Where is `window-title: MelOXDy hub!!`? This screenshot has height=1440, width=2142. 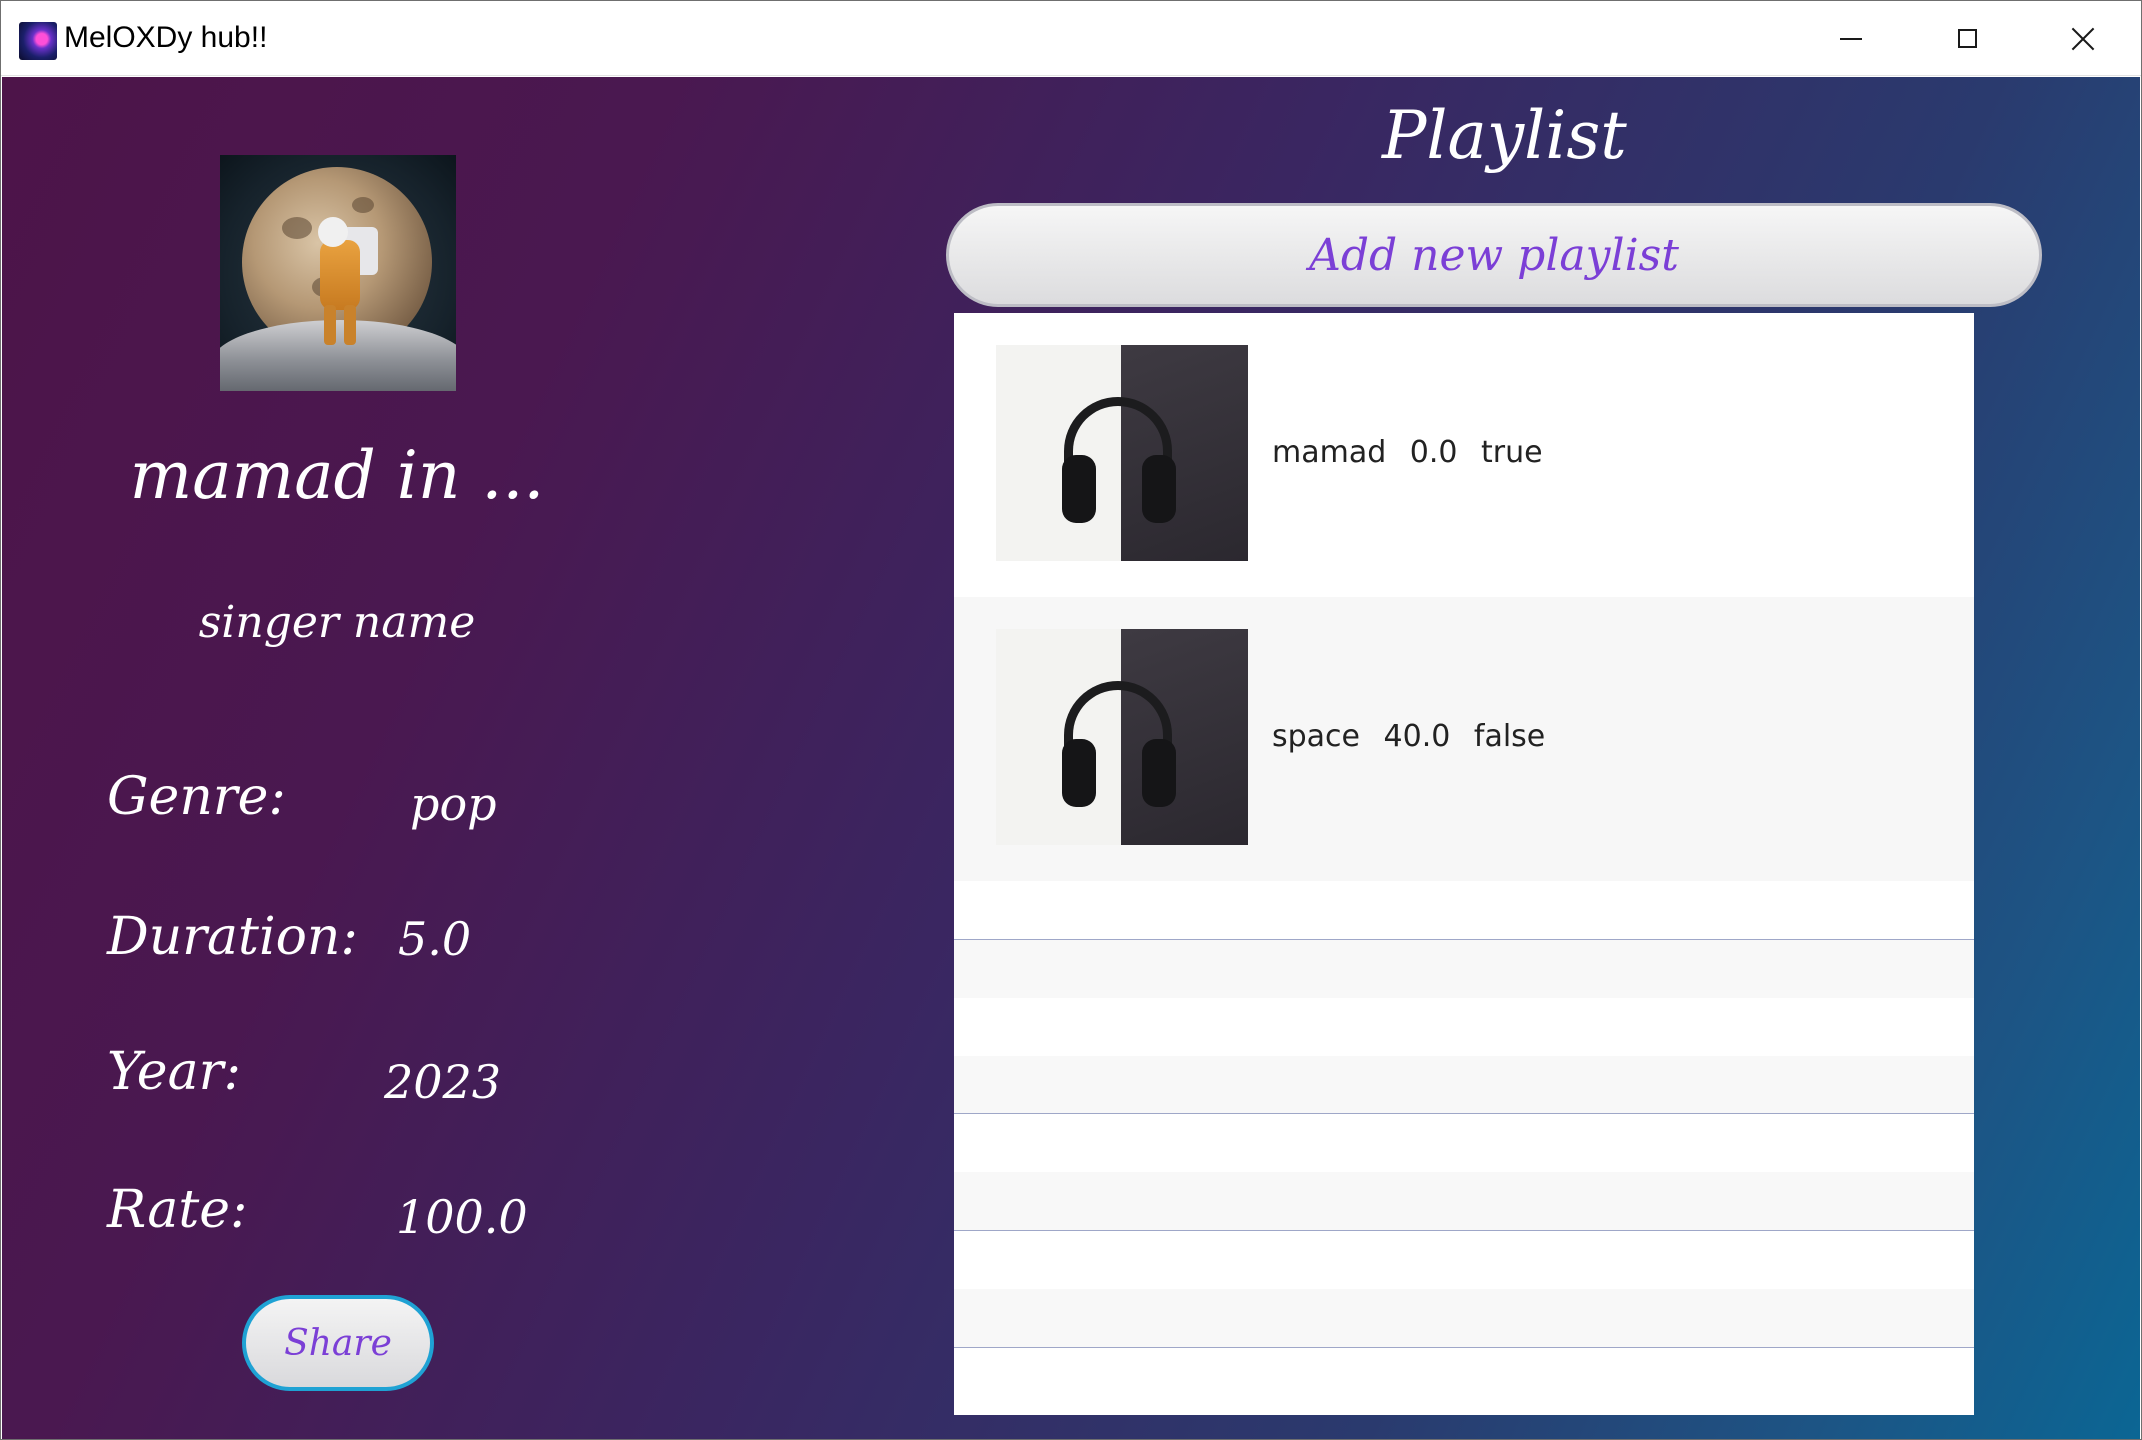 window-title: MelOXDy hub!! is located at coordinates (166, 37).